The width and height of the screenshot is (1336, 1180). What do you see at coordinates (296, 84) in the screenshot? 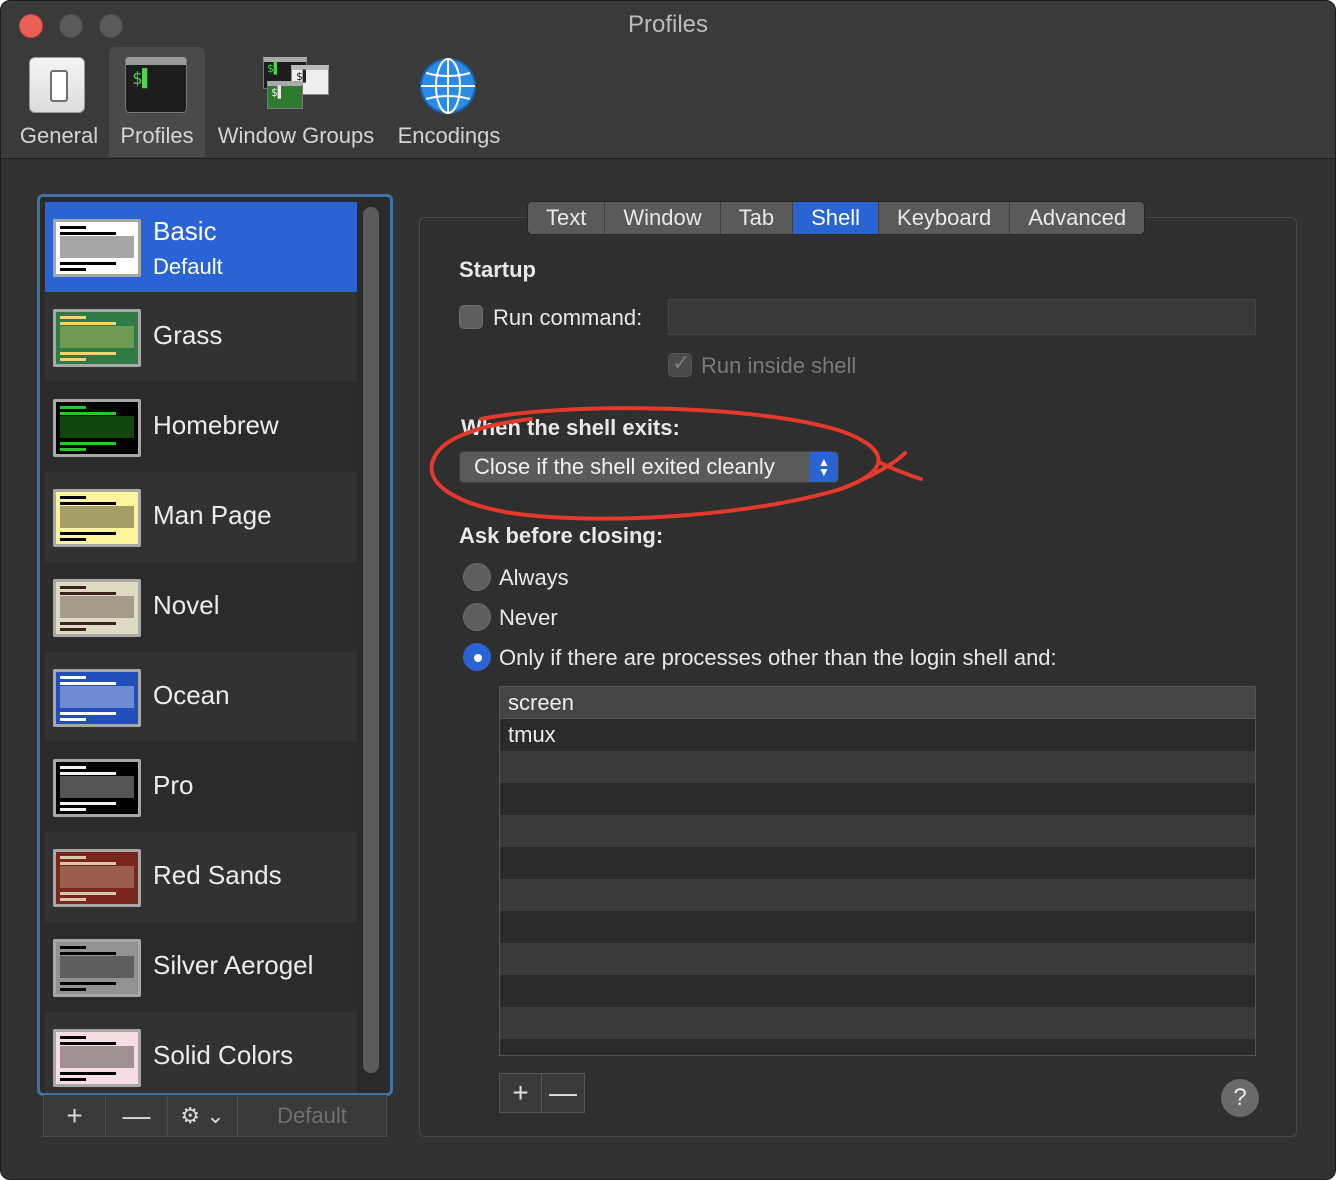
I see `window-groups-icon: $▌ $▌ $▌` at bounding box center [296, 84].